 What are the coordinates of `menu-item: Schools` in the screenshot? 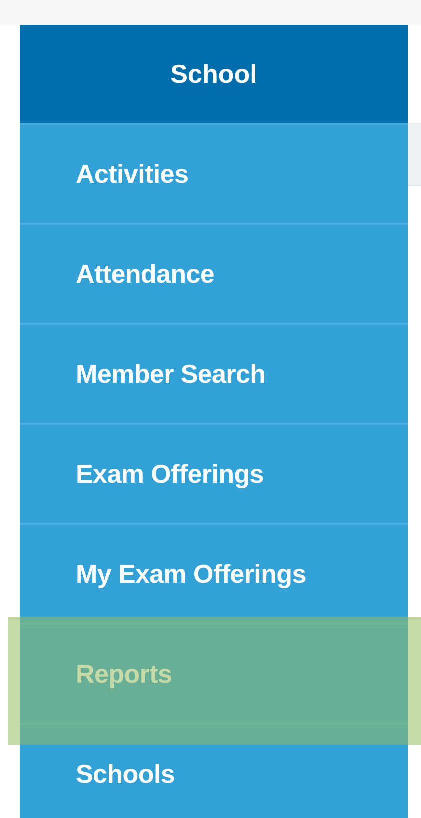 It's located at (214, 770).